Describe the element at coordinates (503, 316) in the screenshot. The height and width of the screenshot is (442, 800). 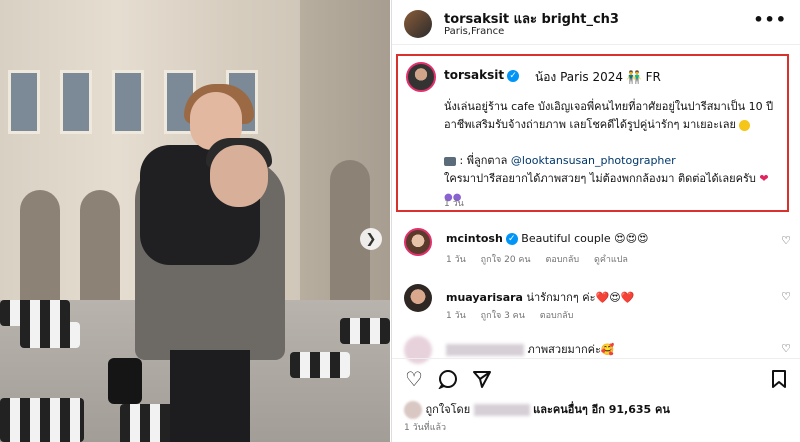
I see `comment-likes: ถูกใจ 3 คน` at that location.